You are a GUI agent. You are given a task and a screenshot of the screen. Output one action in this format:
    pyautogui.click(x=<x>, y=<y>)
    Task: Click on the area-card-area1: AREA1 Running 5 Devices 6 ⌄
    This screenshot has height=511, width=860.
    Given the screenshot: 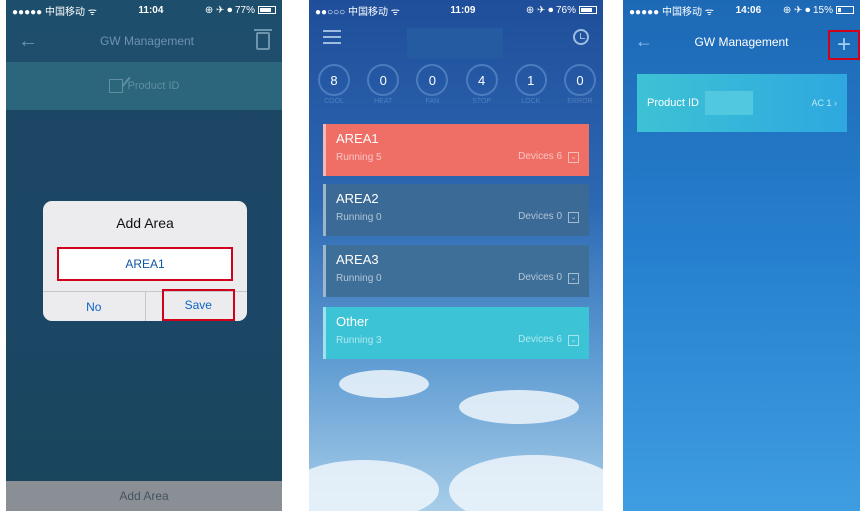 What is the action you would take?
    pyautogui.click(x=456, y=150)
    